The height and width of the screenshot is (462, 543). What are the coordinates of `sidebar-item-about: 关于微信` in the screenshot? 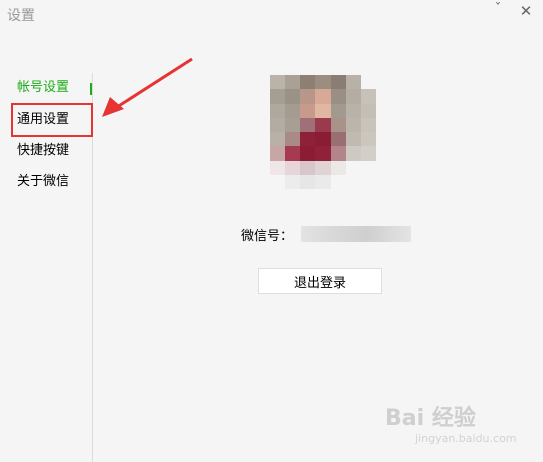 It's located at (43, 182).